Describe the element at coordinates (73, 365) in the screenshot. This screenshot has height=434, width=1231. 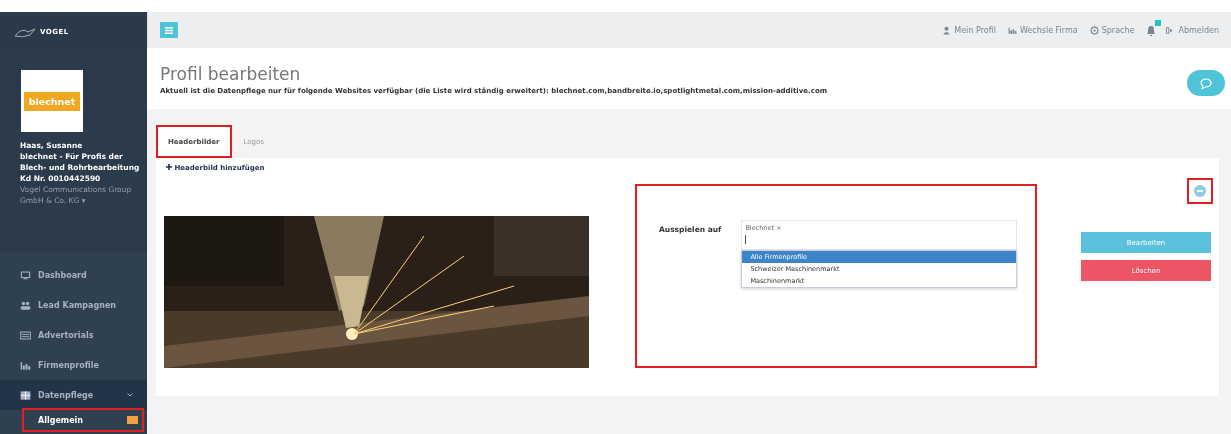
I see `sidebar-item: Firmenprofile` at that location.